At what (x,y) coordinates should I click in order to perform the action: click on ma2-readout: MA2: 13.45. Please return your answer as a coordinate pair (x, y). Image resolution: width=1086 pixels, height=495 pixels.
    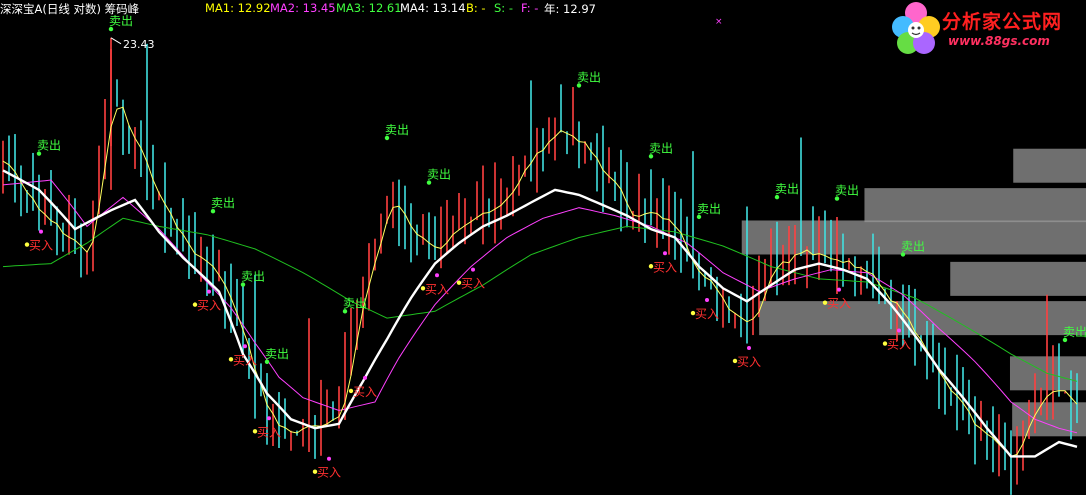
    Looking at the image, I should click on (303, 8).